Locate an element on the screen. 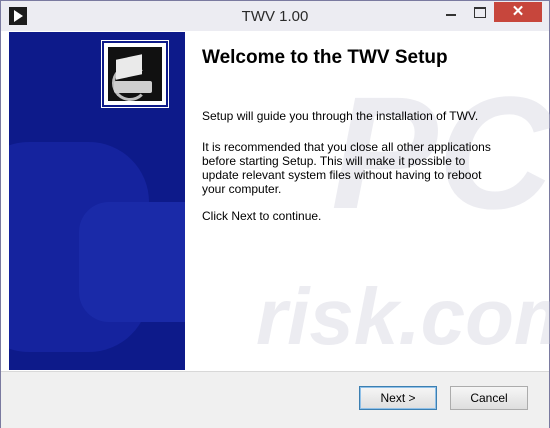 Image resolution: width=550 pixels, height=428 pixels. installer-logo is located at coordinates (135, 74).